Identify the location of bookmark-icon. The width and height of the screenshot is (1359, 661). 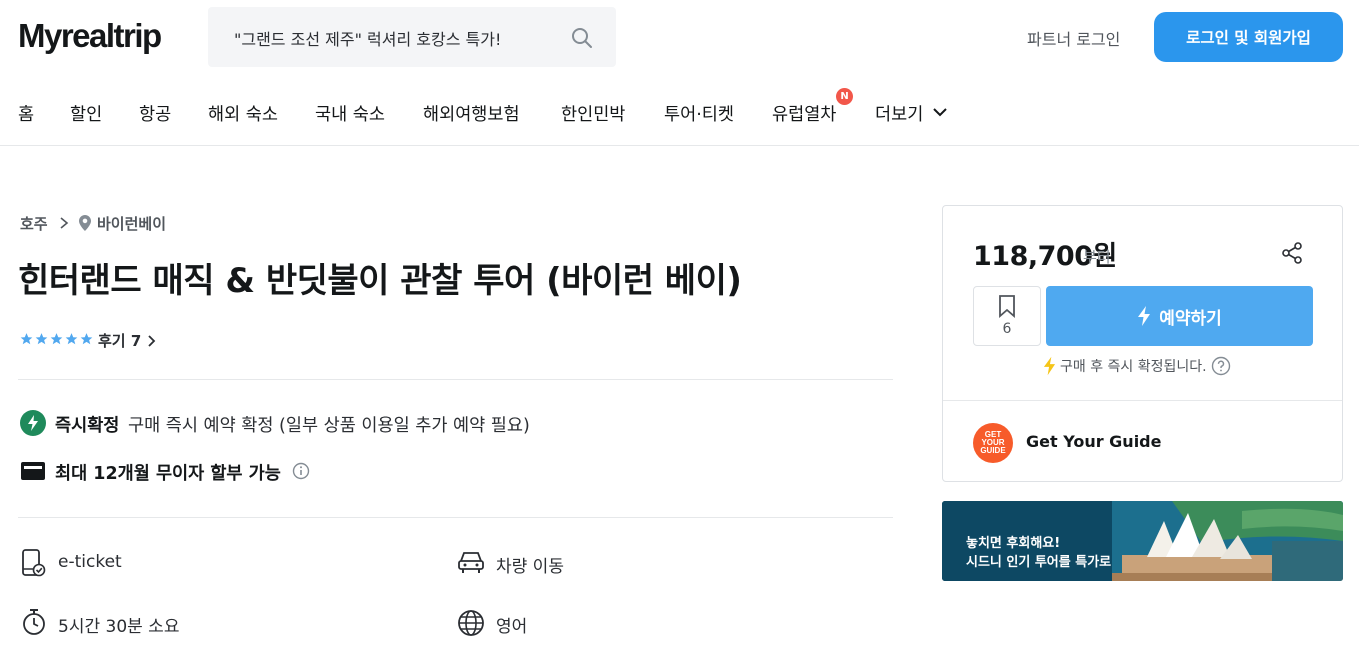
(1007, 306).